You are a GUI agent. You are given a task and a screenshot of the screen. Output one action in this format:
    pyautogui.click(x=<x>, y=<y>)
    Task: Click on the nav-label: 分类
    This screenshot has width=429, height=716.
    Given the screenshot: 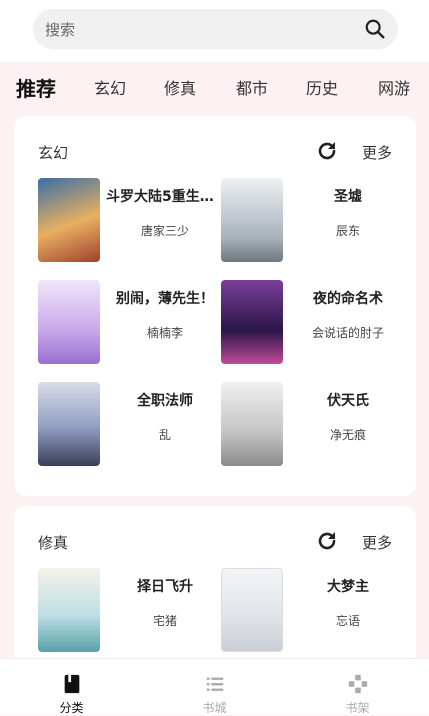 What is the action you would take?
    pyautogui.click(x=71, y=708)
    